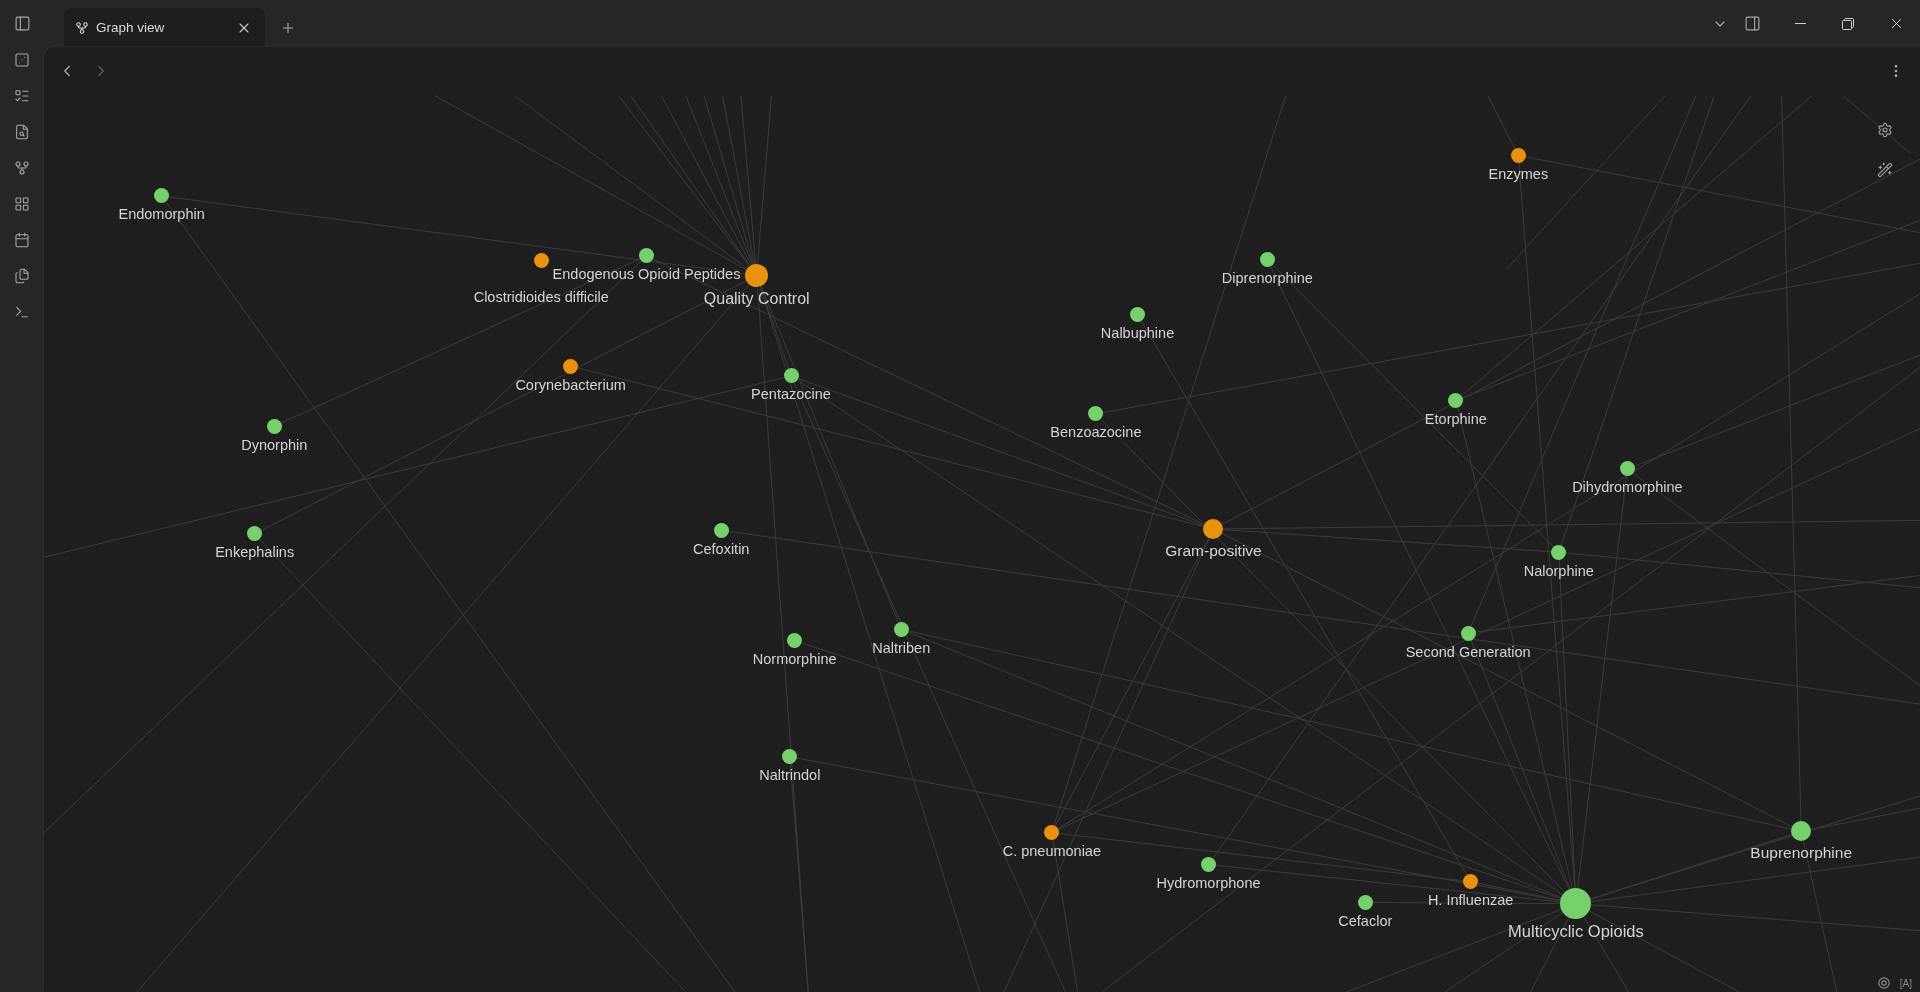  What do you see at coordinates (22, 204) in the screenshot?
I see `grid-icon` at bounding box center [22, 204].